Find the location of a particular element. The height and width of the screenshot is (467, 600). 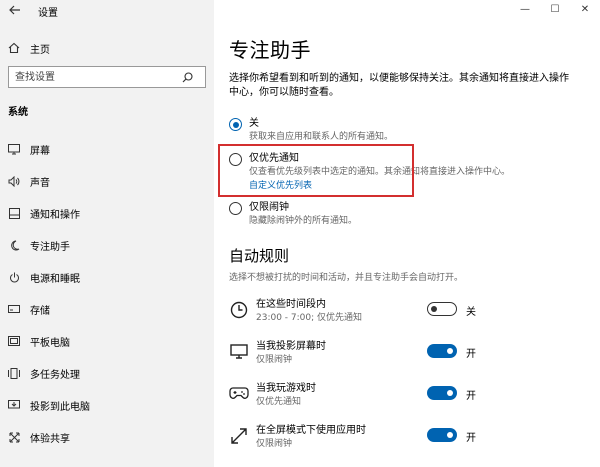

auto-rules-title: 自动规则 is located at coordinates (259, 256).